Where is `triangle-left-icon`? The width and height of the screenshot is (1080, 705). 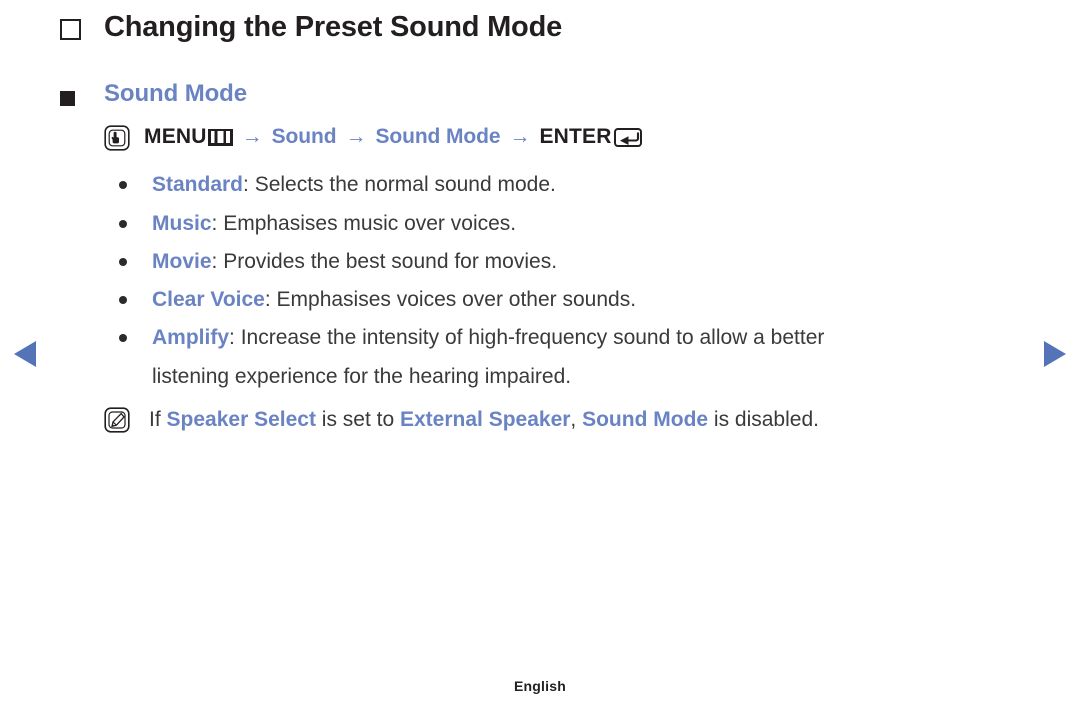
triangle-left-icon is located at coordinates (26, 354).